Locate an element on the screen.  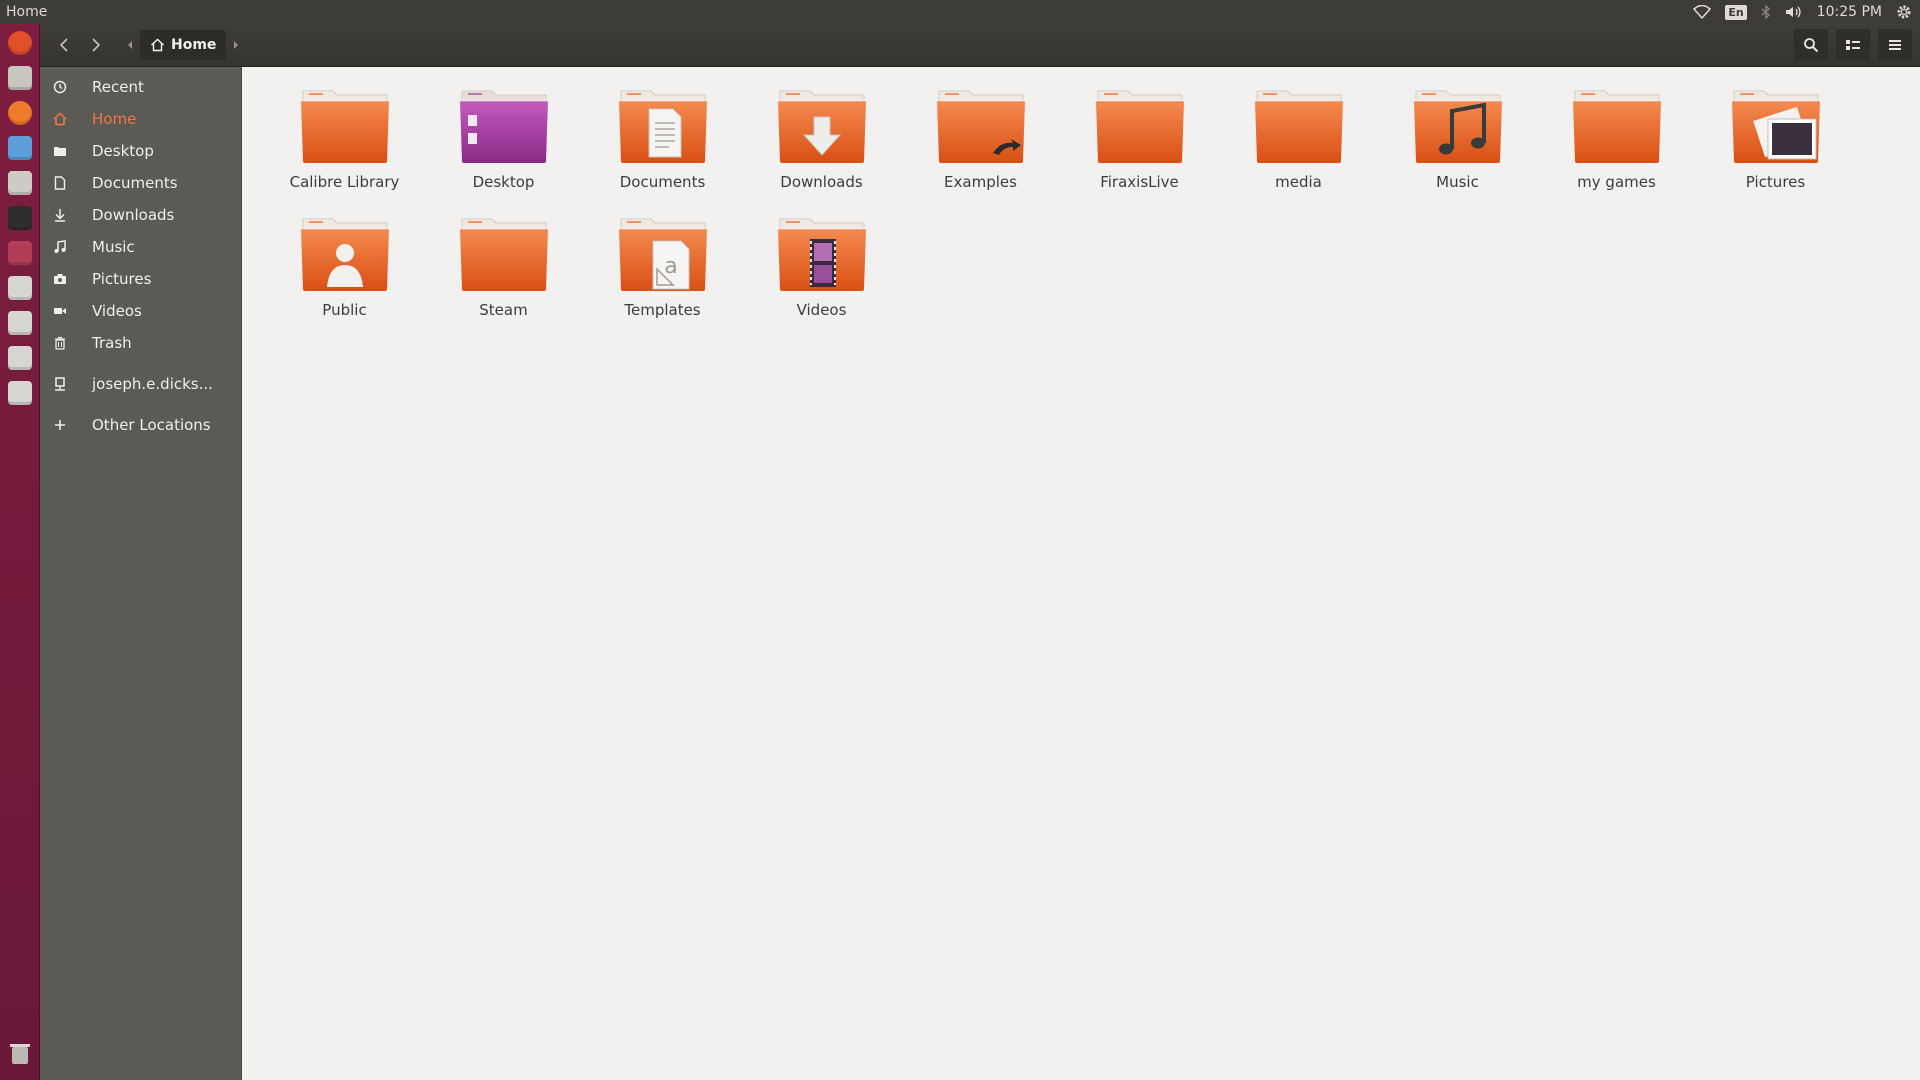
folder-label: Examples is located at coordinates (980, 182).